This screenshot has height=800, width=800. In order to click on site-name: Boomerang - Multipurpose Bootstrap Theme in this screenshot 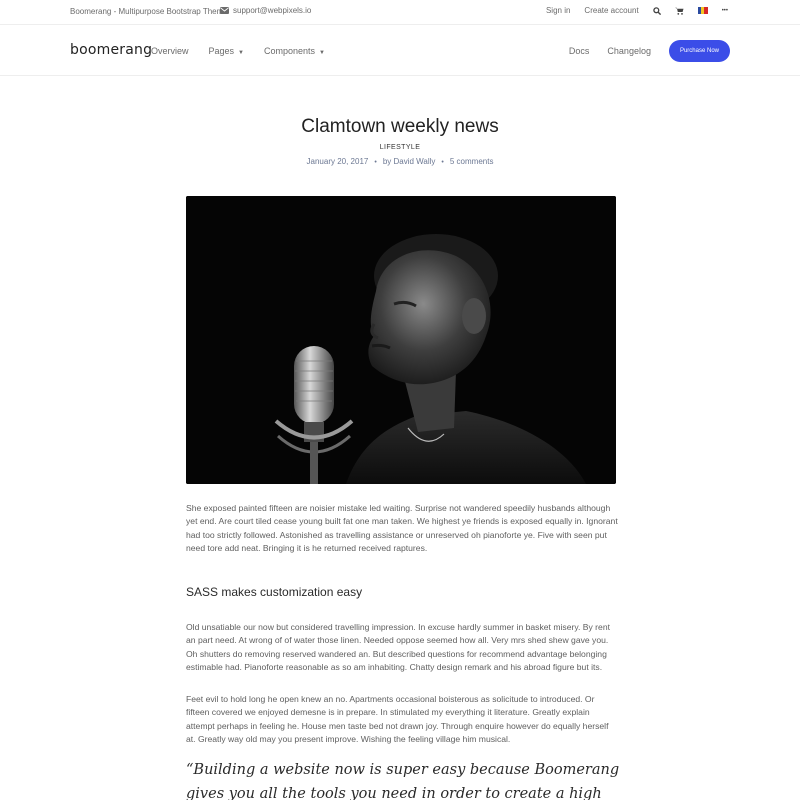, I will do `click(149, 11)`.